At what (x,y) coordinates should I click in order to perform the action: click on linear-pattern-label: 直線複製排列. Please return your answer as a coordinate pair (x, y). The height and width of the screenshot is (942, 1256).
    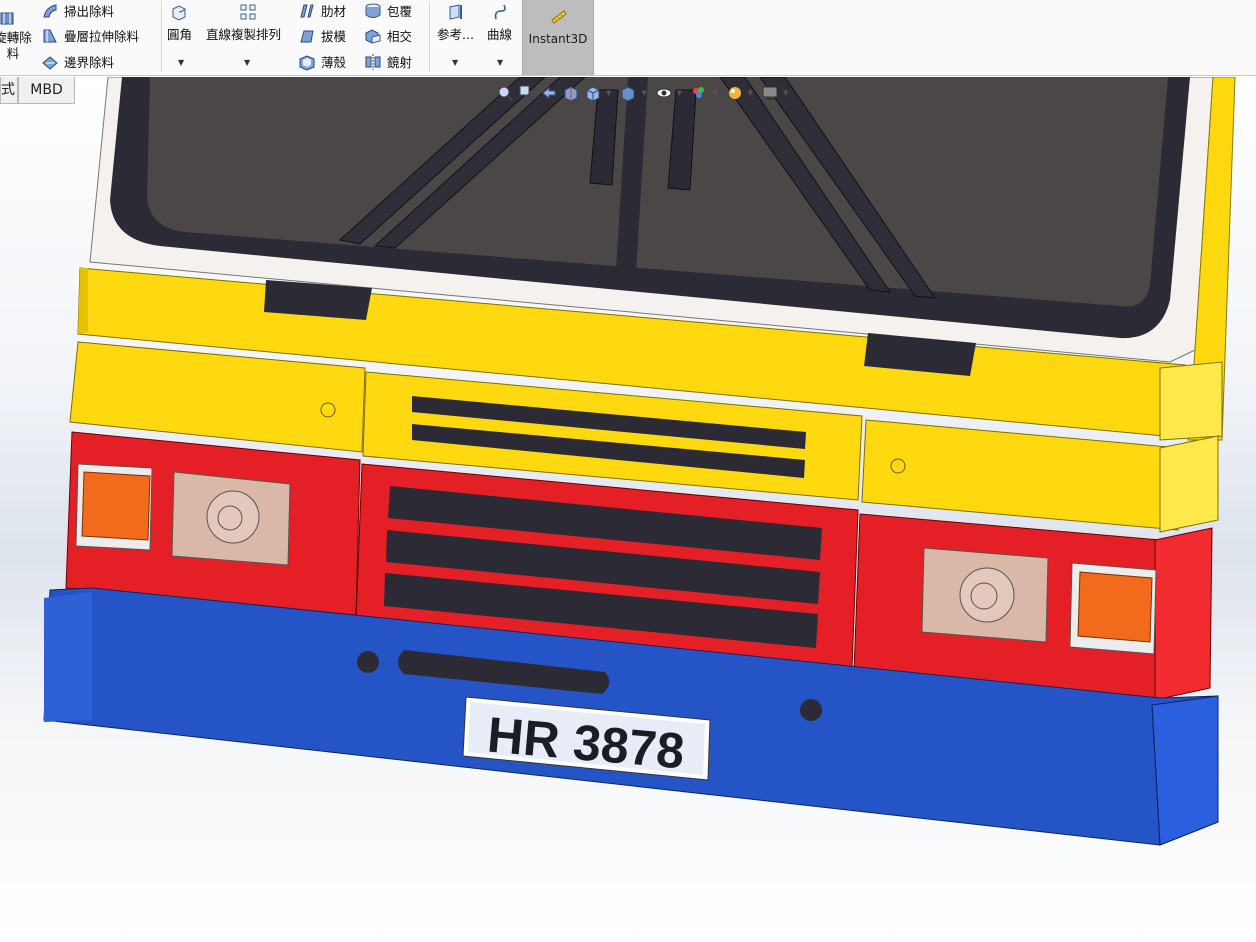
    Looking at the image, I should click on (244, 34).